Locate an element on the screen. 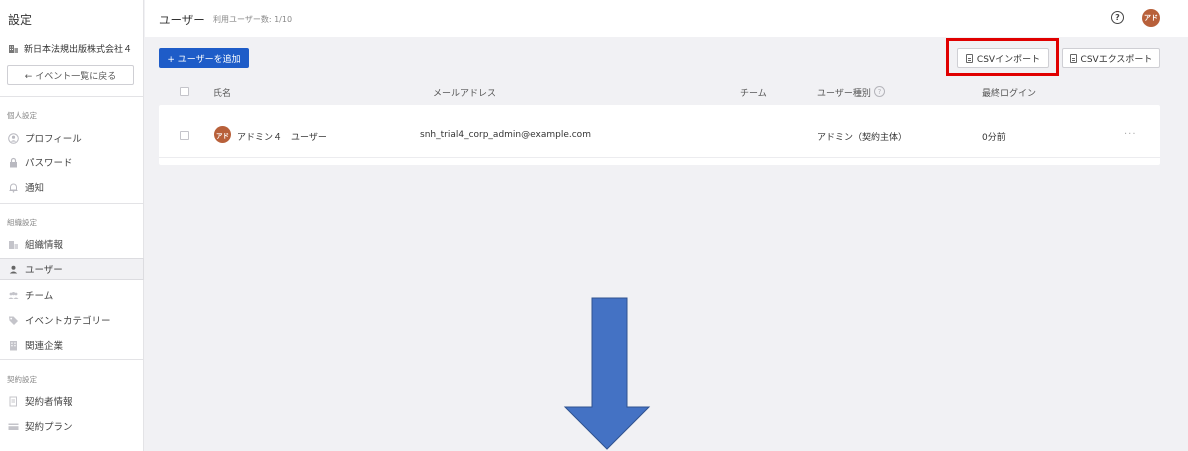 The height and width of the screenshot is (451, 1188). sidebar-item-label: パスワード is located at coordinates (49, 163).